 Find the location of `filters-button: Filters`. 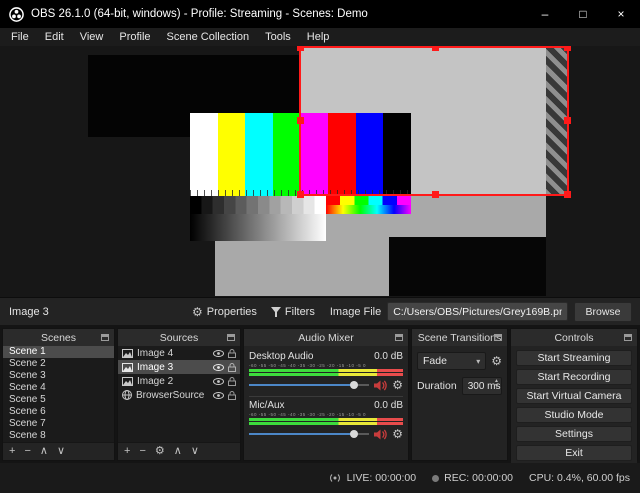

filters-button: Filters is located at coordinates (293, 312).